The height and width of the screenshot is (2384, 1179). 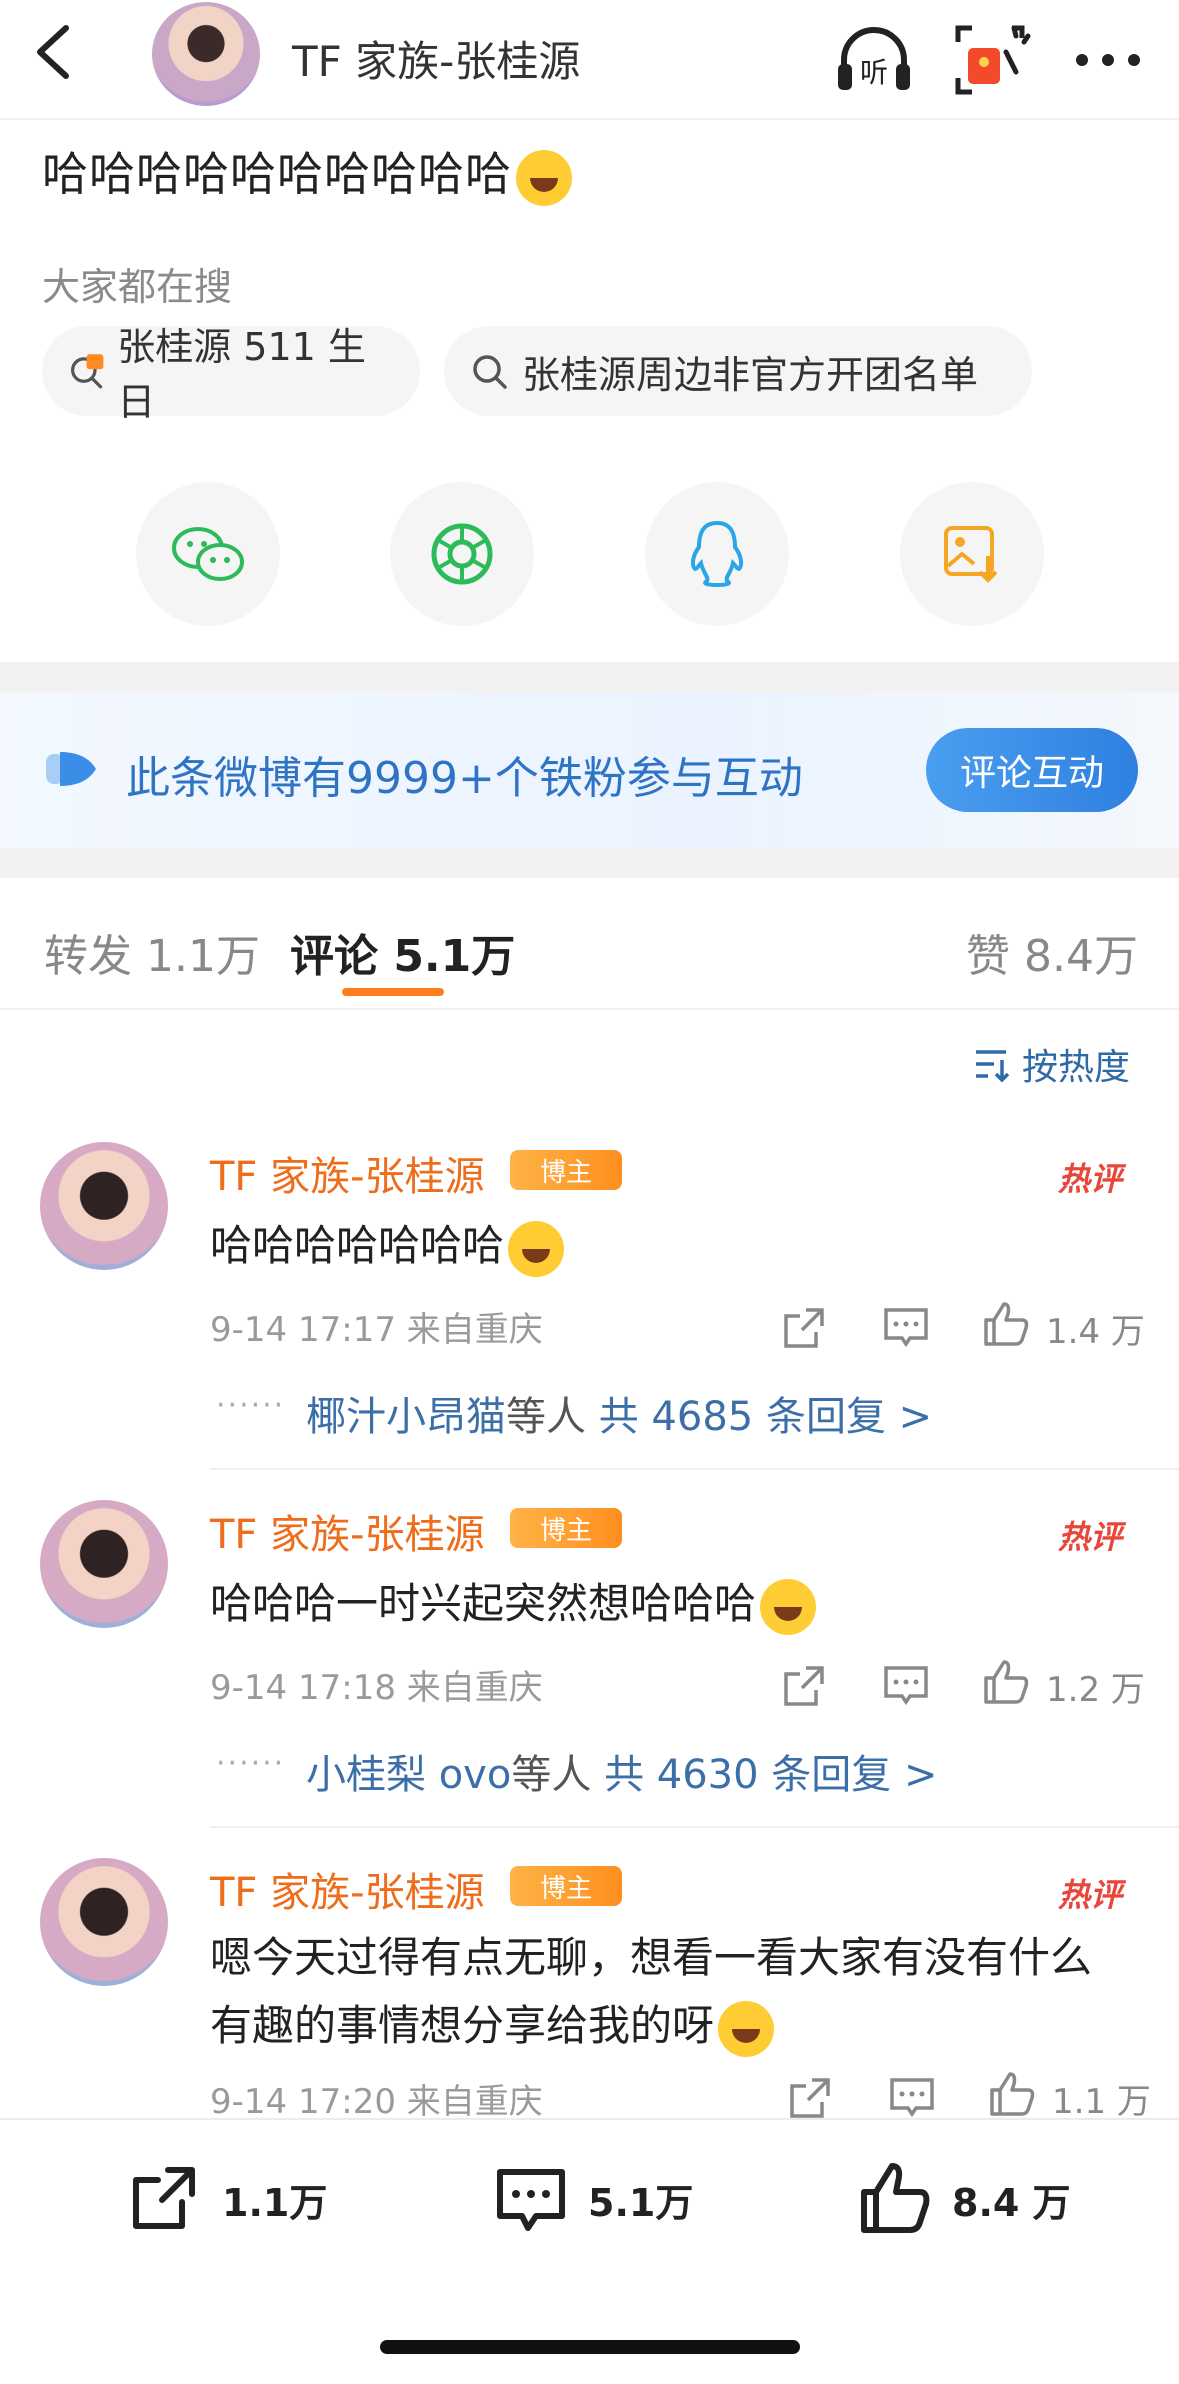 What do you see at coordinates (357, 1245) in the screenshot?
I see `comment-text-content: 哈哈哈哈哈哈哈` at bounding box center [357, 1245].